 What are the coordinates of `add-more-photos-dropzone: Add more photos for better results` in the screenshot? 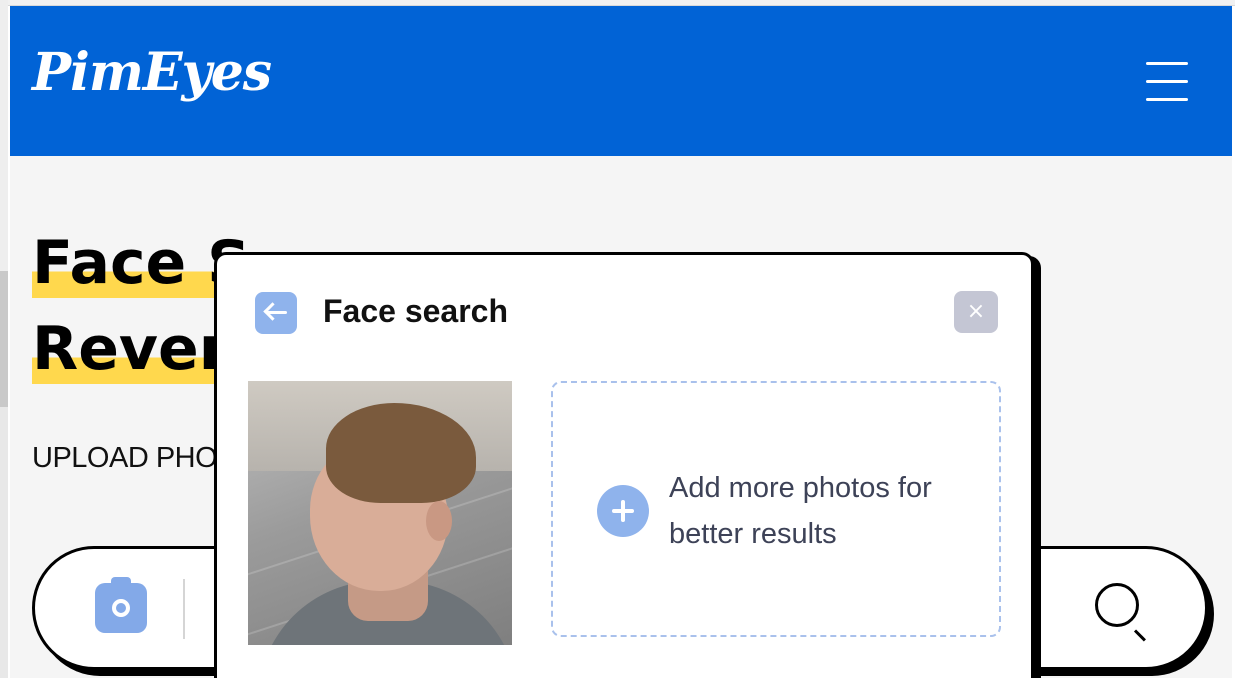 It's located at (776, 509).